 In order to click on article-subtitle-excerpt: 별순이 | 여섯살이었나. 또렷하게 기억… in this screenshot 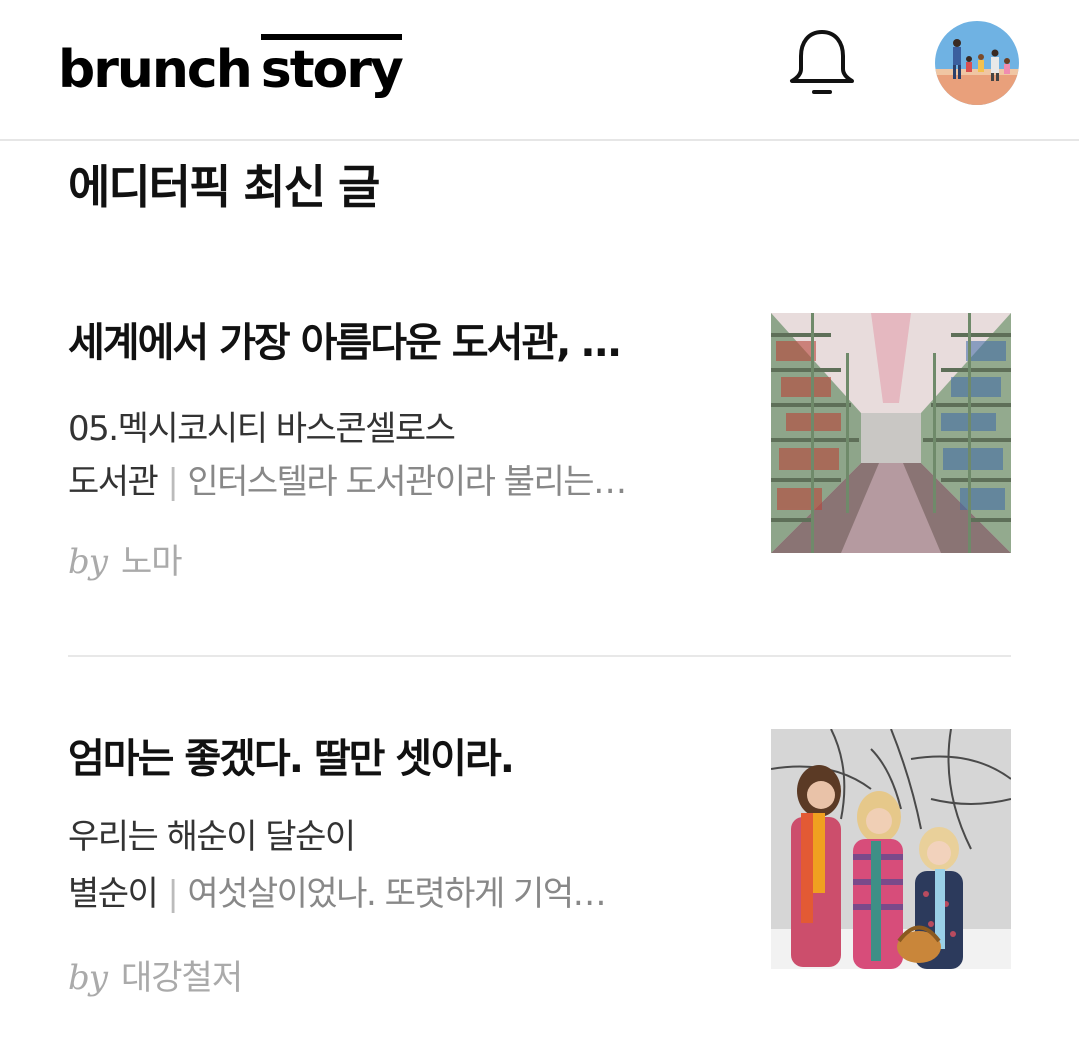, I will do `click(398, 894)`.